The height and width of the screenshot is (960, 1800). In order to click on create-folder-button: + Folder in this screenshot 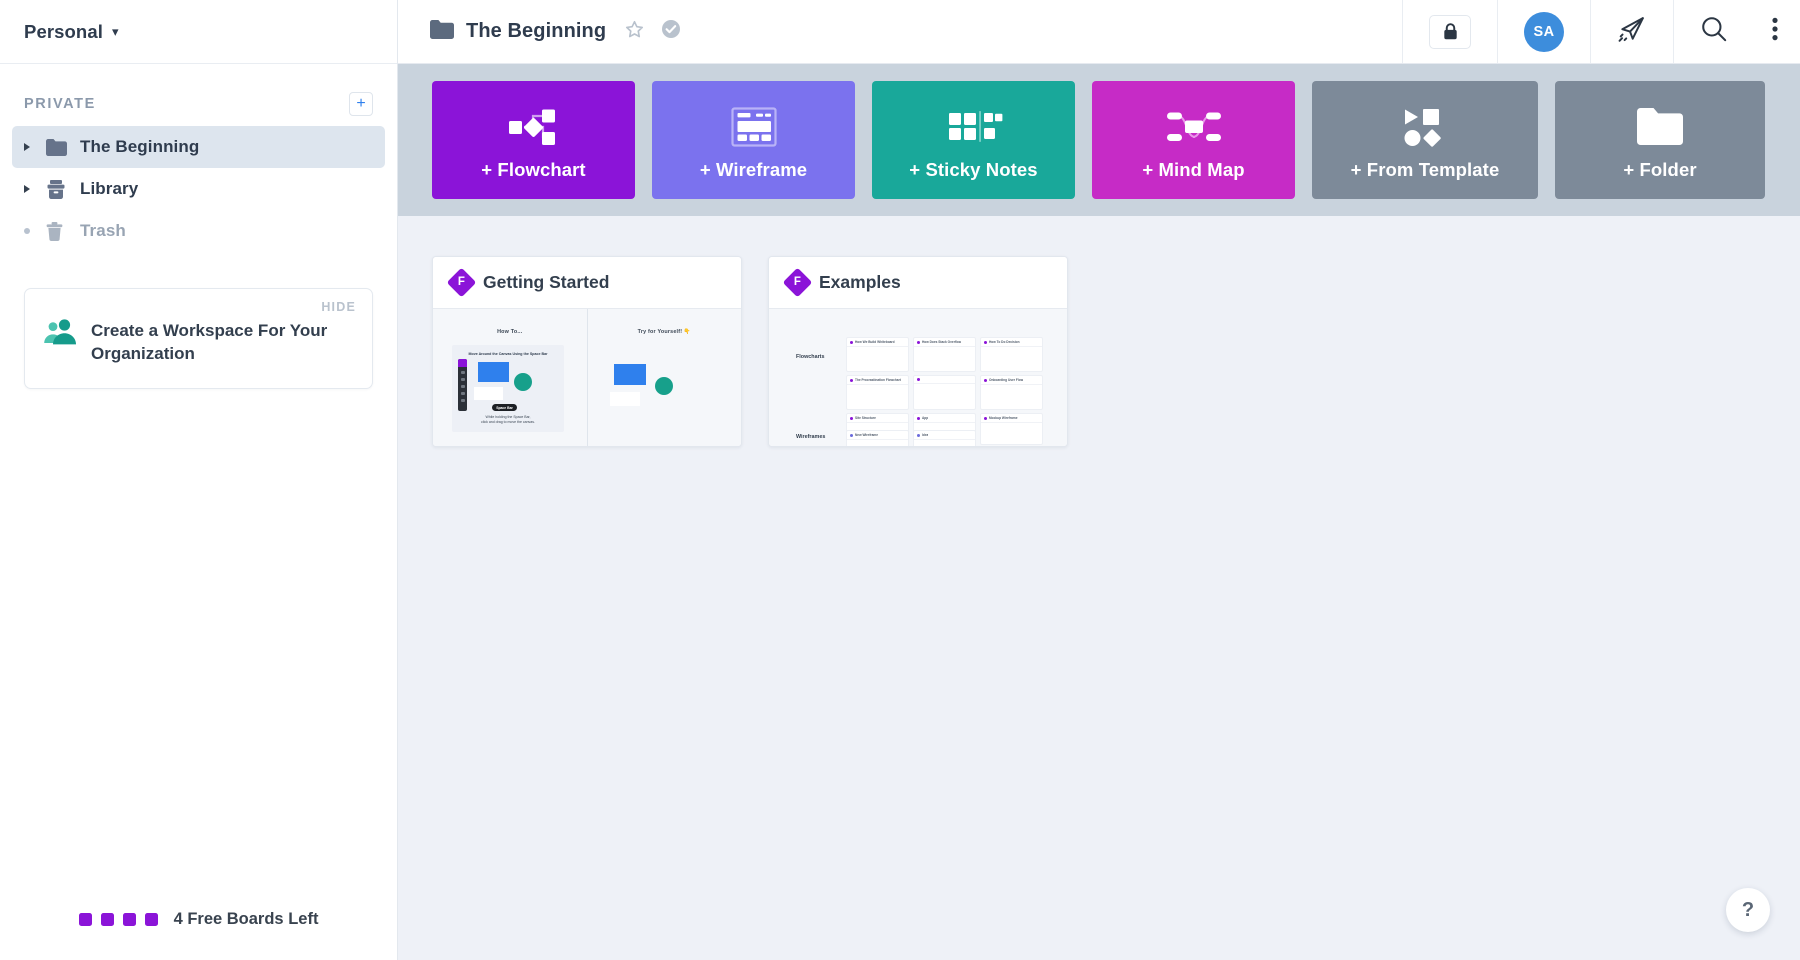, I will do `click(1660, 140)`.